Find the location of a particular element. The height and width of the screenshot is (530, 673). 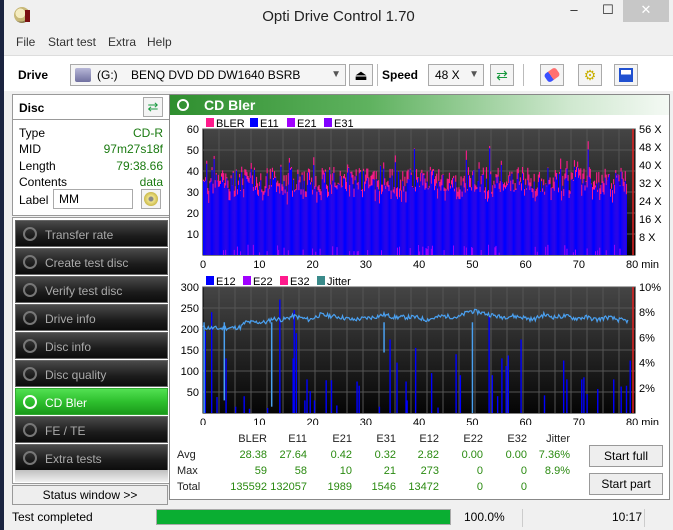

menu-start-test: Start test is located at coordinates (72, 42).